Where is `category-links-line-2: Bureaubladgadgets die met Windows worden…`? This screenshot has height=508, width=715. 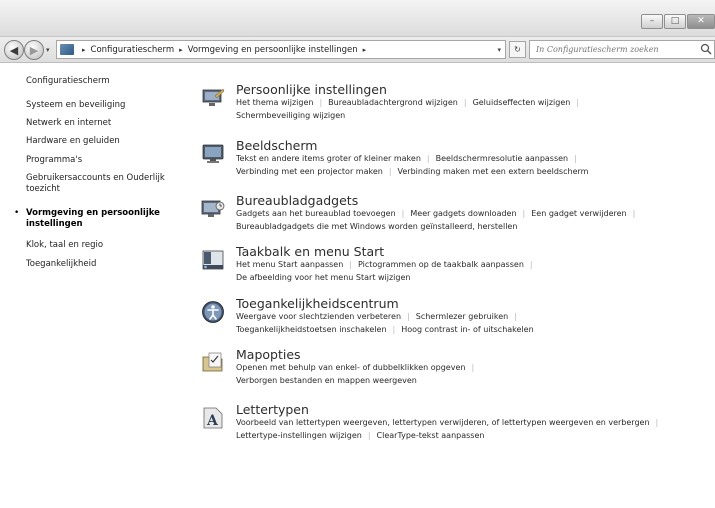 category-links-line-2: Bureaubladgadgets die met Windows worden… is located at coordinates (376, 226).